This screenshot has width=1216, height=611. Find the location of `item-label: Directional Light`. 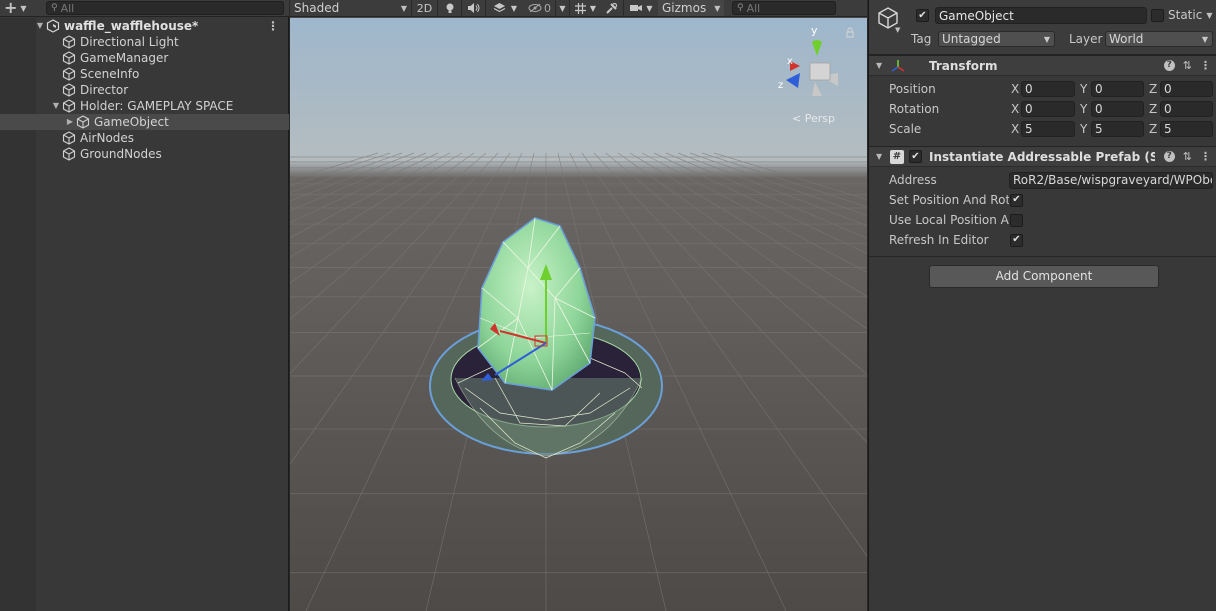

item-label: Directional Light is located at coordinates (129, 42).